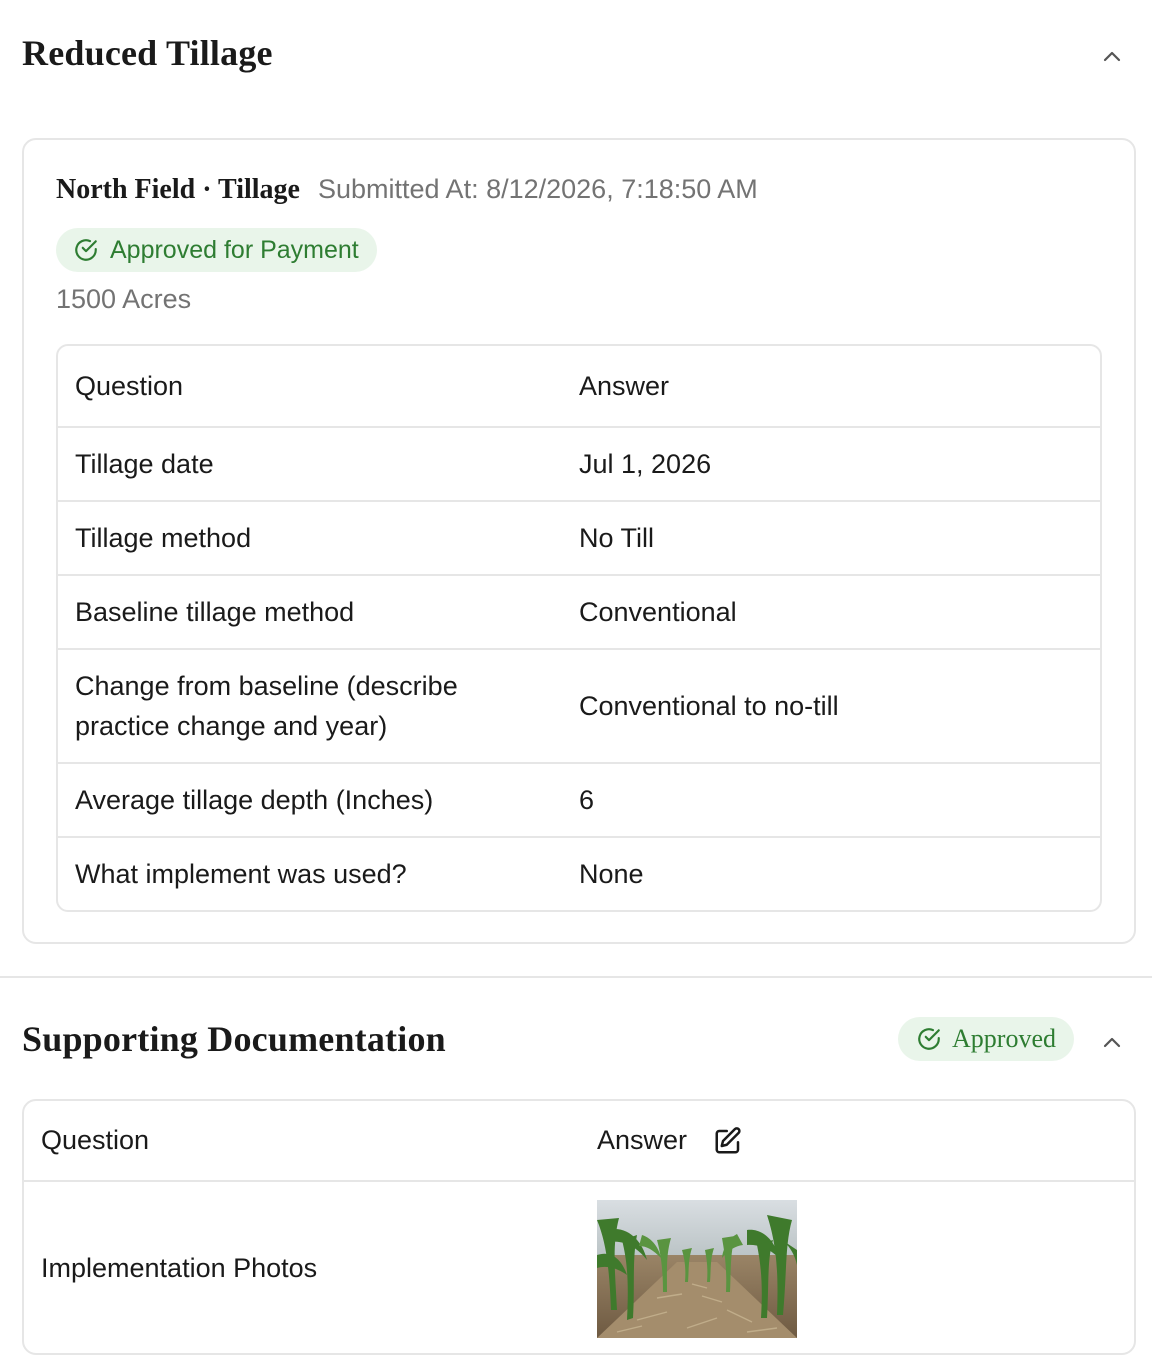 The image size is (1152, 1370). Describe the element at coordinates (234, 249) in the screenshot. I see `status-label: Approved for Payment` at that location.